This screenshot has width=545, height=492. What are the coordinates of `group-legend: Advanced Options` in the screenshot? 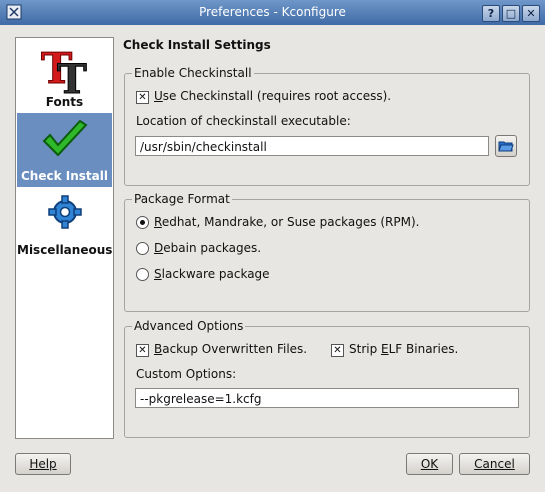 It's located at (189, 326).